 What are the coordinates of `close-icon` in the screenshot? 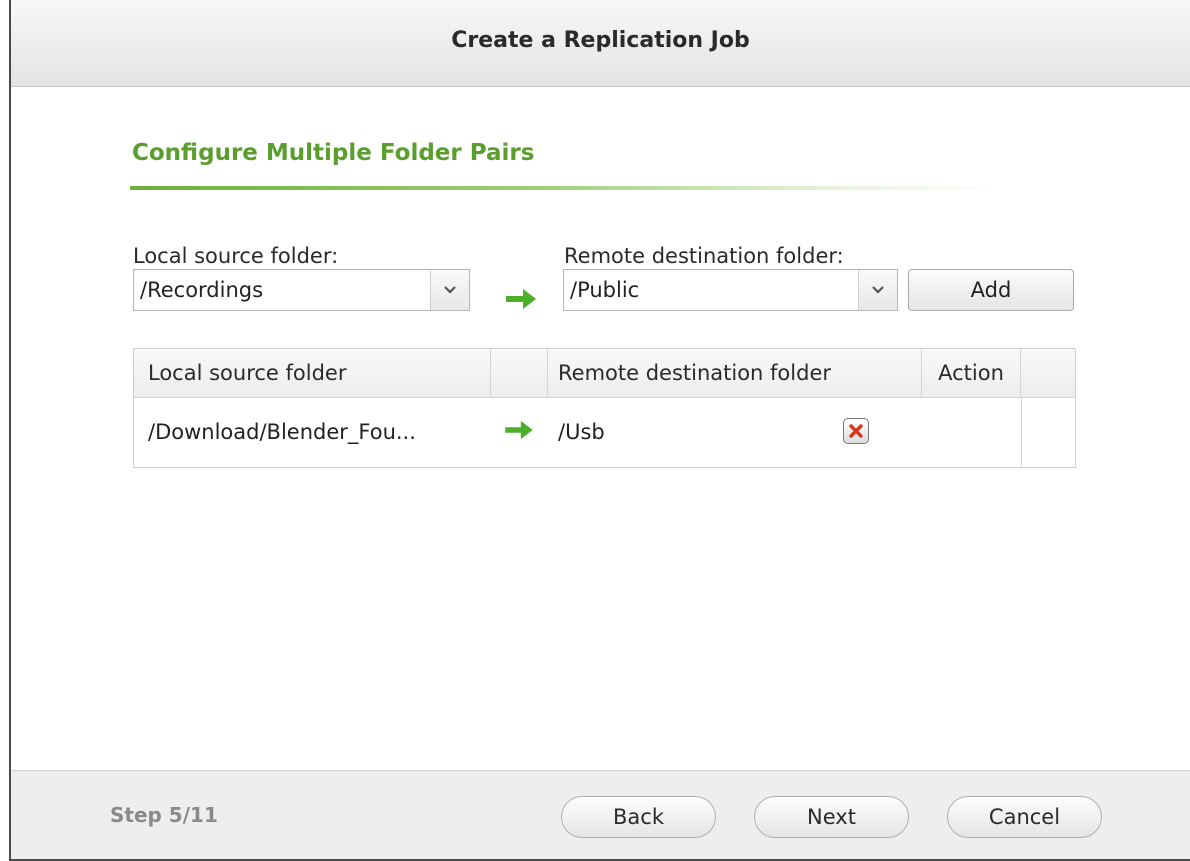 It's located at (856, 431).